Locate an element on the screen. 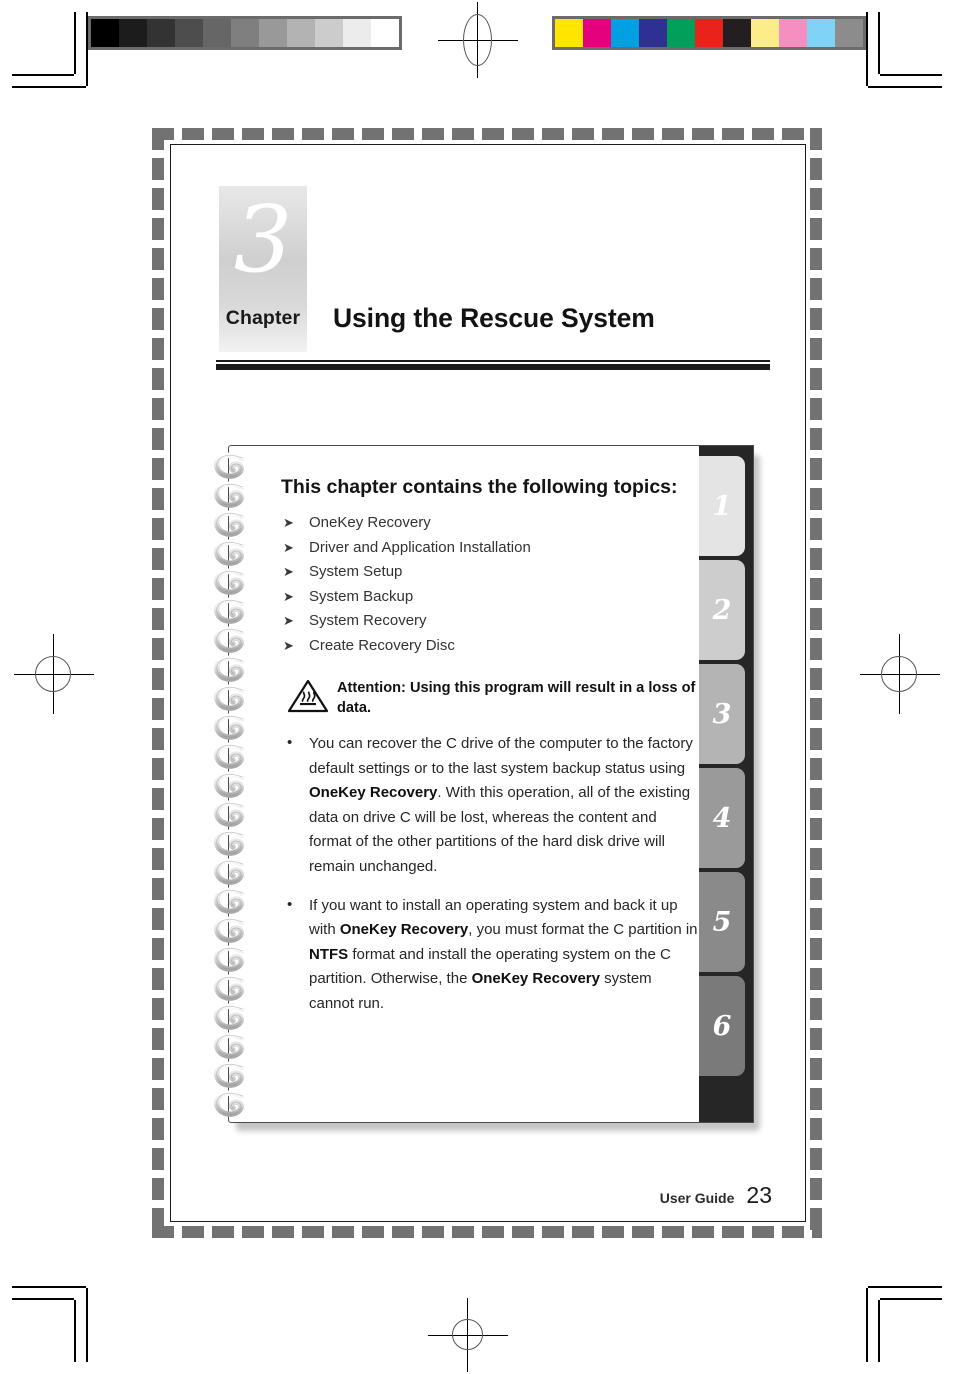 The height and width of the screenshot is (1374, 954). footer-label: User Guide is located at coordinates (697, 1198).